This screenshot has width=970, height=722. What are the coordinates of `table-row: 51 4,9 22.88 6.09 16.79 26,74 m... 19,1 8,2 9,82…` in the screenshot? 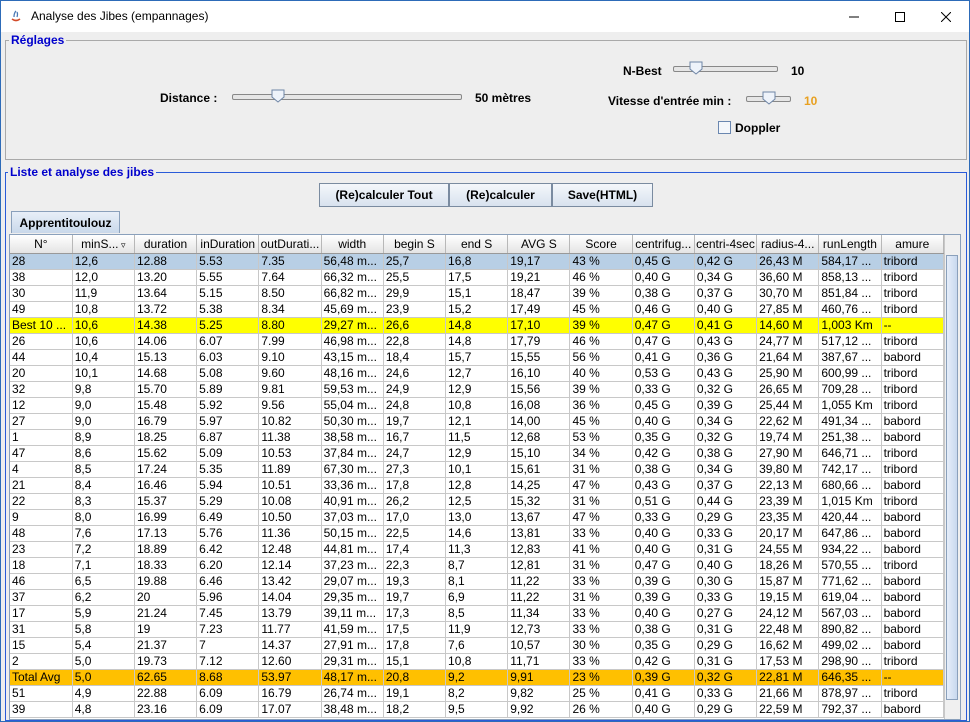 It's located at (477, 693).